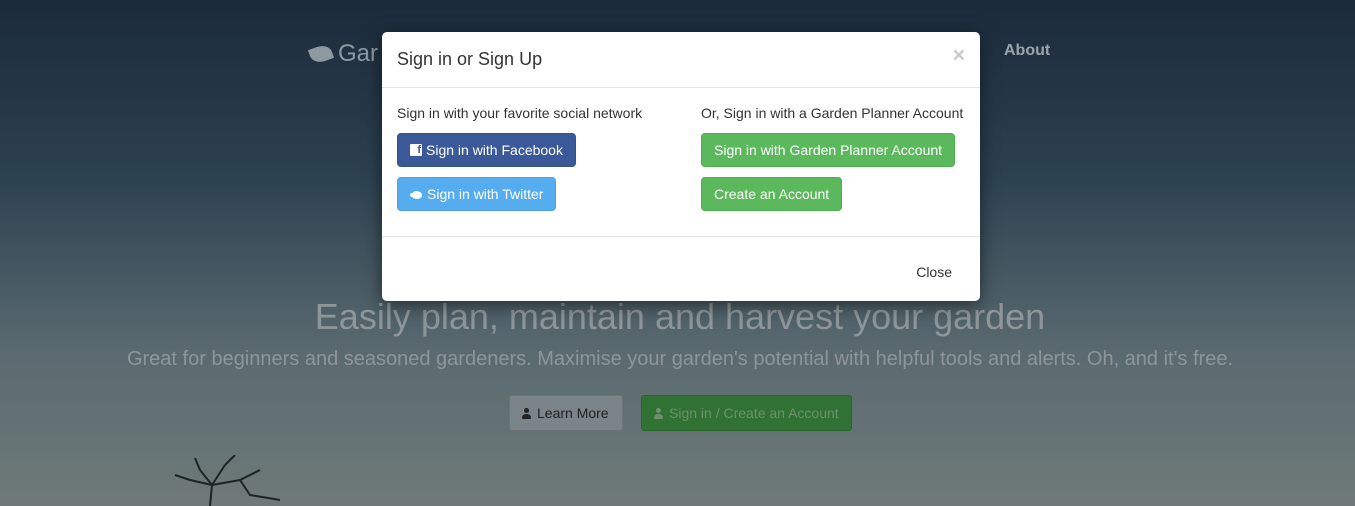 Image resolution: width=1355 pixels, height=506 pixels. I want to click on garden-planner-signin-button: Sign in with Garden Planner Account, so click(828, 150).